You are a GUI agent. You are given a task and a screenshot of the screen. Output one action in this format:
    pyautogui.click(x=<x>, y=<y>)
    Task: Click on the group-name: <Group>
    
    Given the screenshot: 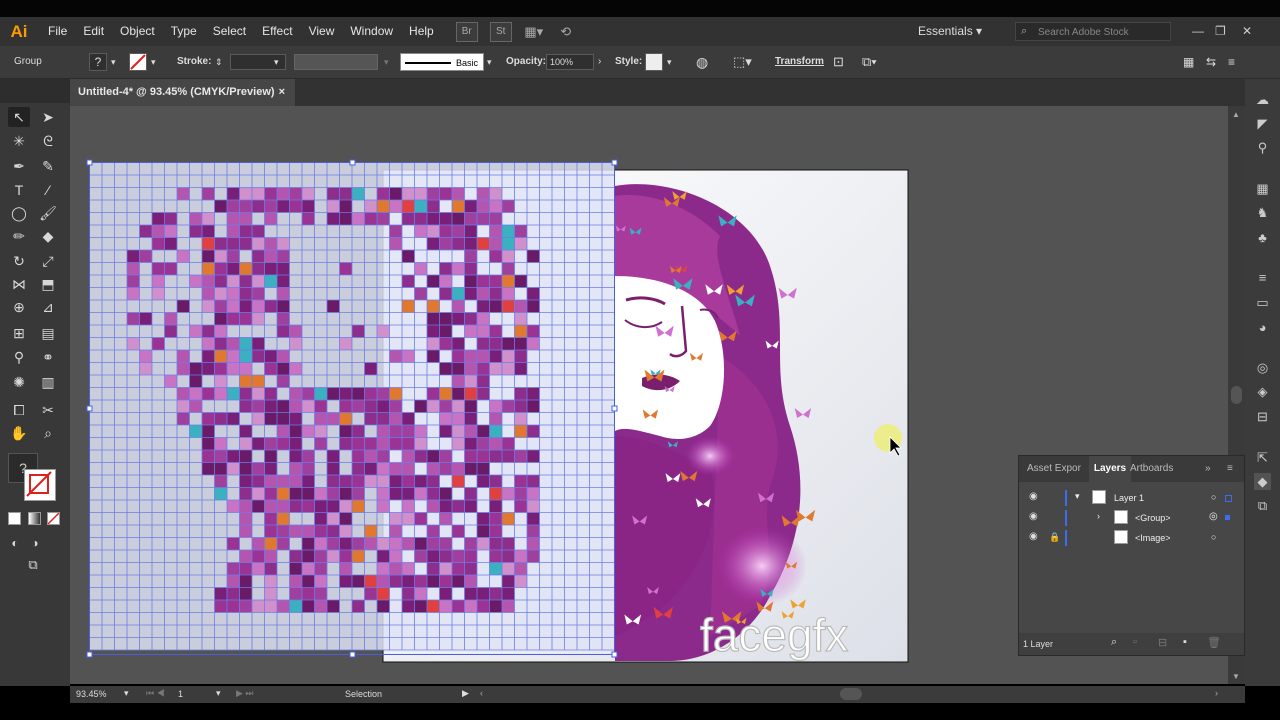 What is the action you would take?
    pyautogui.click(x=1153, y=518)
    